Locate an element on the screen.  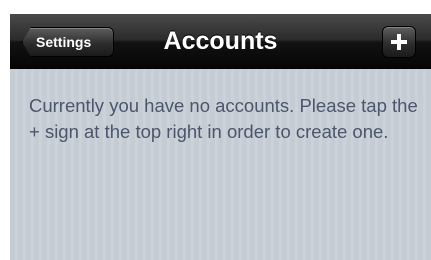
settings-back-button: Settings is located at coordinates (68, 42).